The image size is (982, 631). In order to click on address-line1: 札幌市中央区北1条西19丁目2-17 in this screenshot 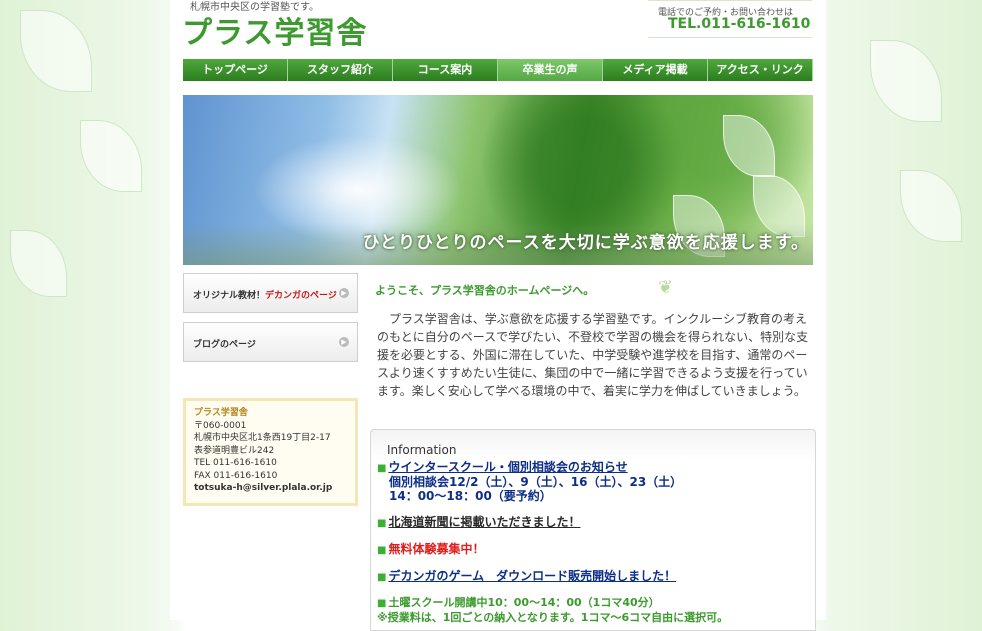, I will do `click(262, 438)`.